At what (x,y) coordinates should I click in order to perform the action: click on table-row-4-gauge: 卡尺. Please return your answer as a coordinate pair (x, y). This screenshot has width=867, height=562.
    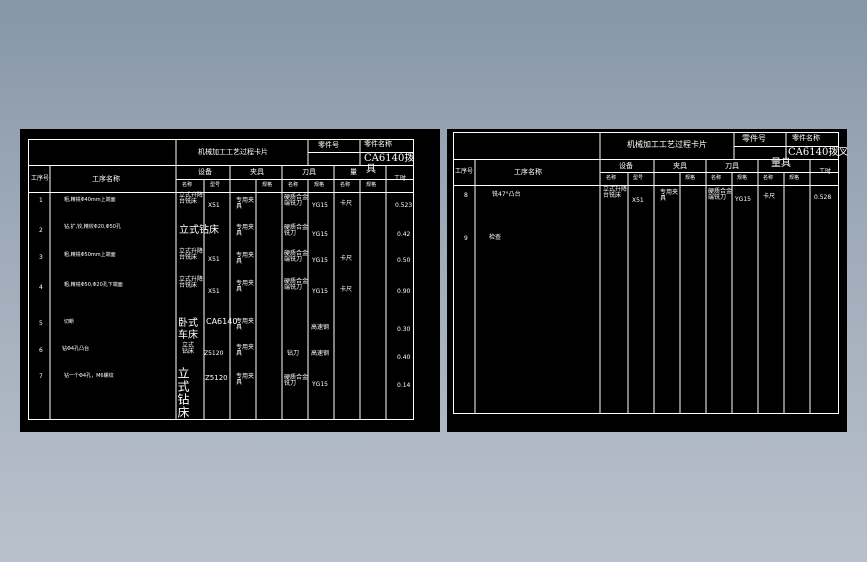
    Looking at the image, I should click on (346, 289).